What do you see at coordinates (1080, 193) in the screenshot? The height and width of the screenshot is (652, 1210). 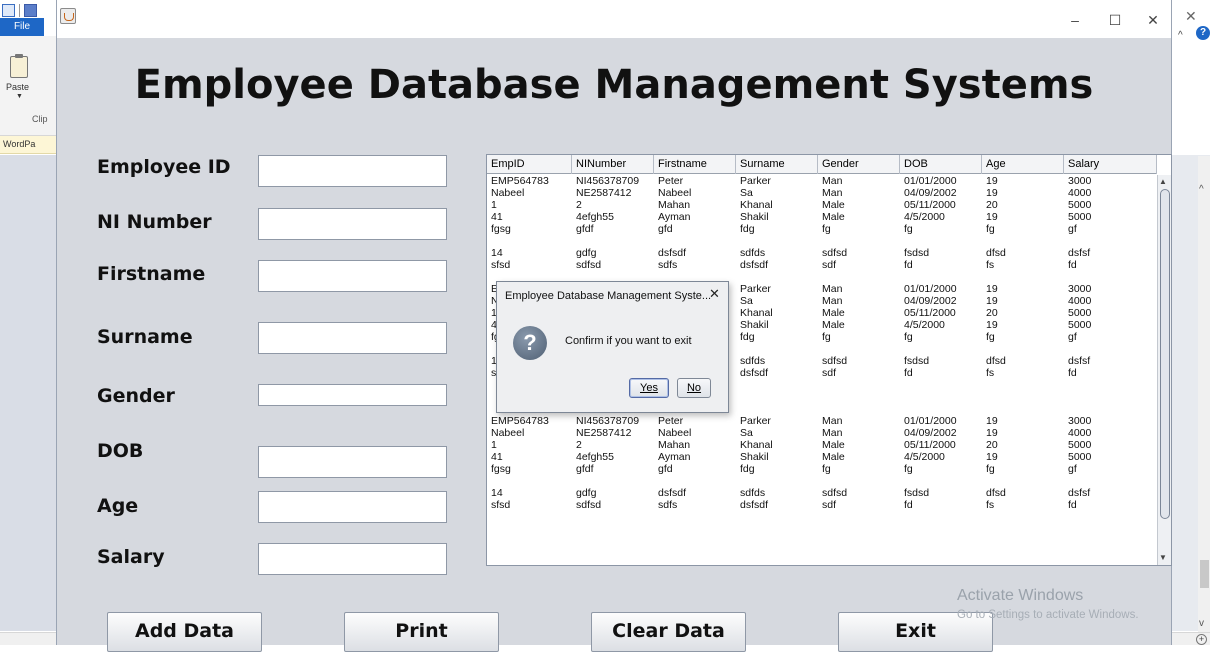 I see `table-cell: 4000` at bounding box center [1080, 193].